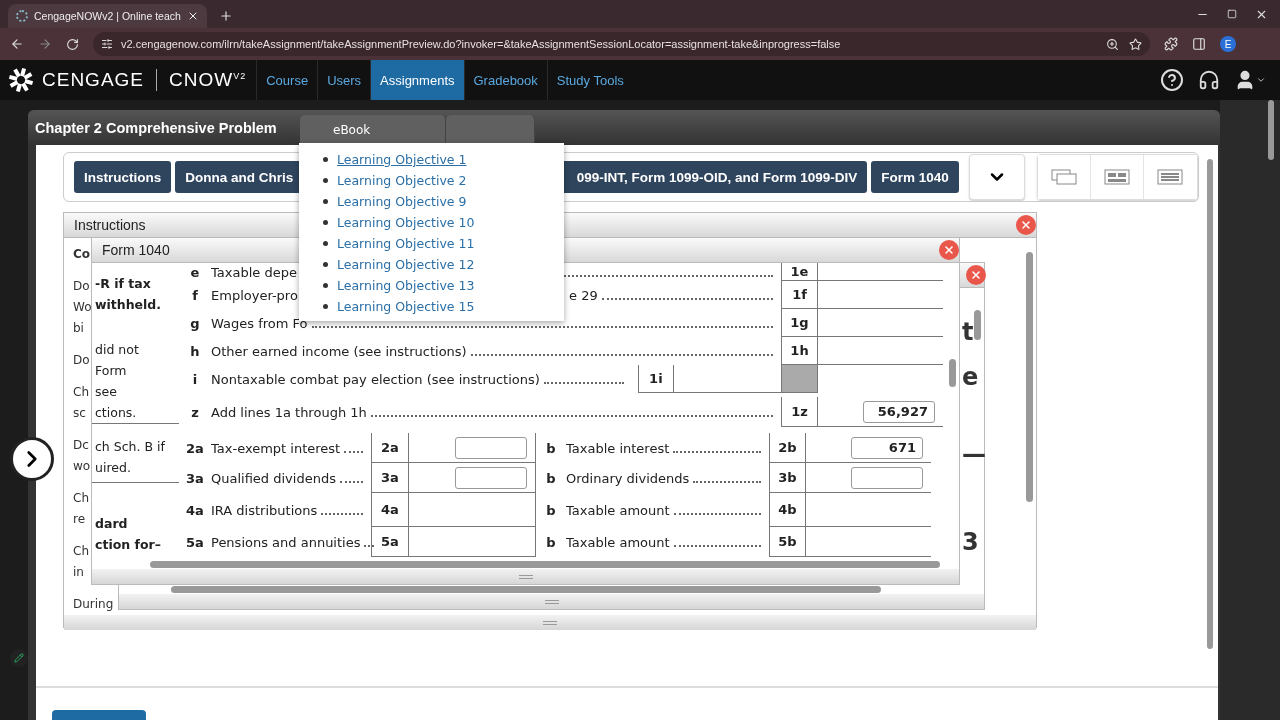 Image resolution: width=1280 pixels, height=720 pixels. Describe the element at coordinates (286, 542) in the screenshot. I see `line-label: Pensions and annuities` at that location.